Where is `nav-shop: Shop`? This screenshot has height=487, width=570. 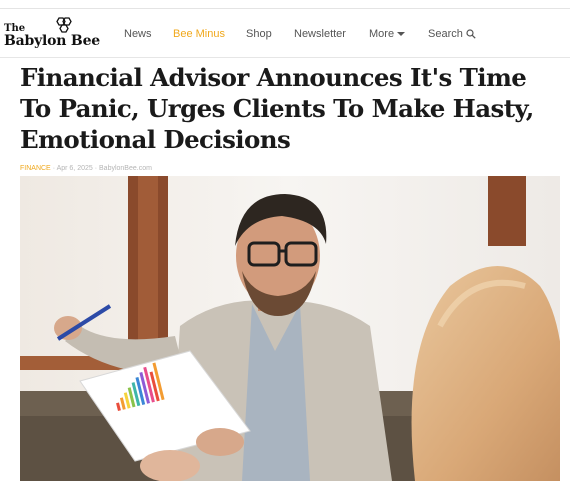
nav-shop: Shop is located at coordinates (259, 34).